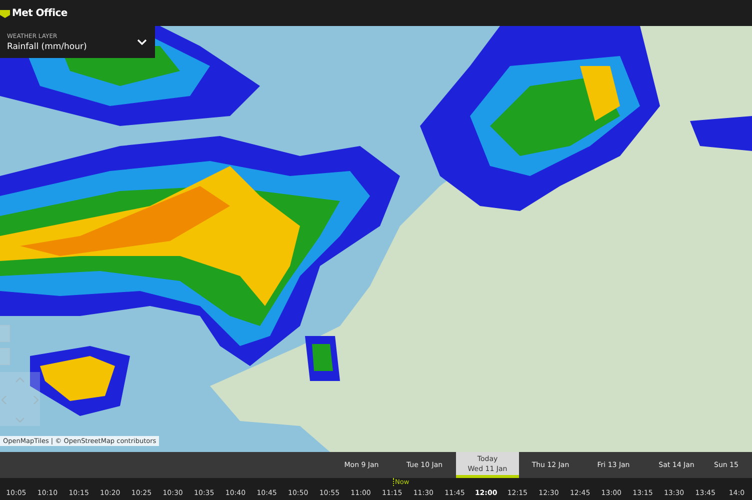 Image resolution: width=752 pixels, height=500 pixels. Describe the element at coordinates (142, 42) in the screenshot. I see `chevron-down-icon` at that location.